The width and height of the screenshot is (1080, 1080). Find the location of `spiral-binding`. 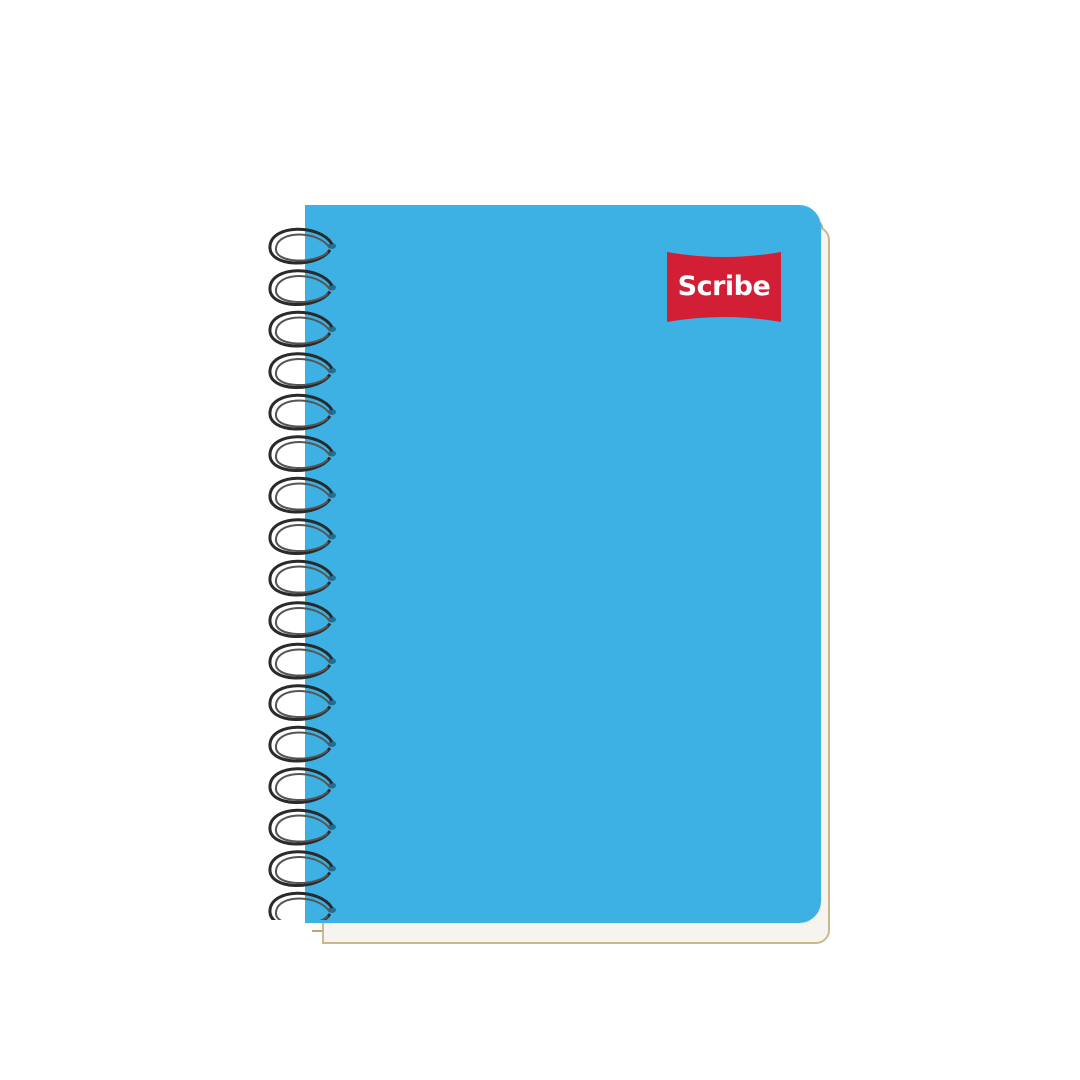

spiral-binding is located at coordinates (305, 570).